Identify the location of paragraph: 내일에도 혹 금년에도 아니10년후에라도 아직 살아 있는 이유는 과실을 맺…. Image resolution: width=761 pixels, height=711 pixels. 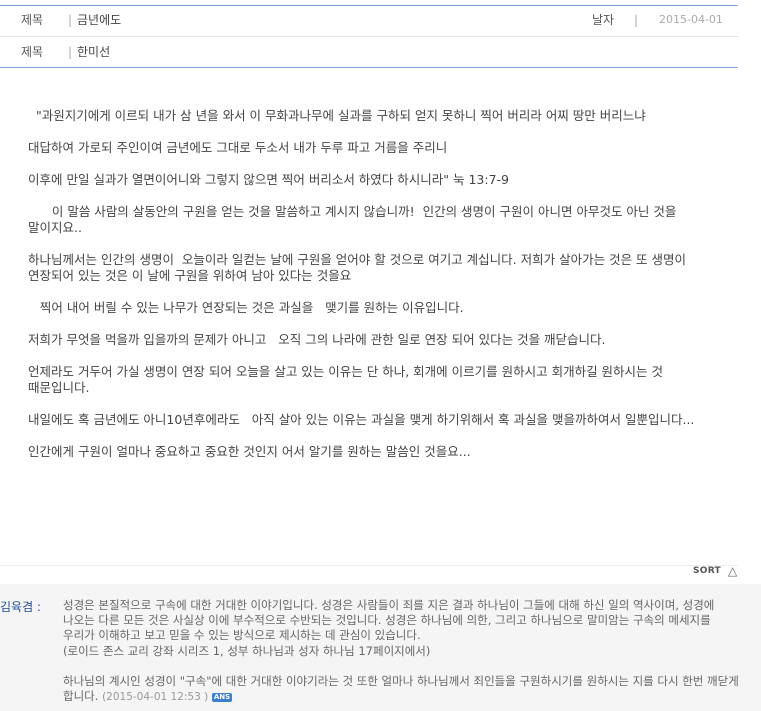
(361, 419).